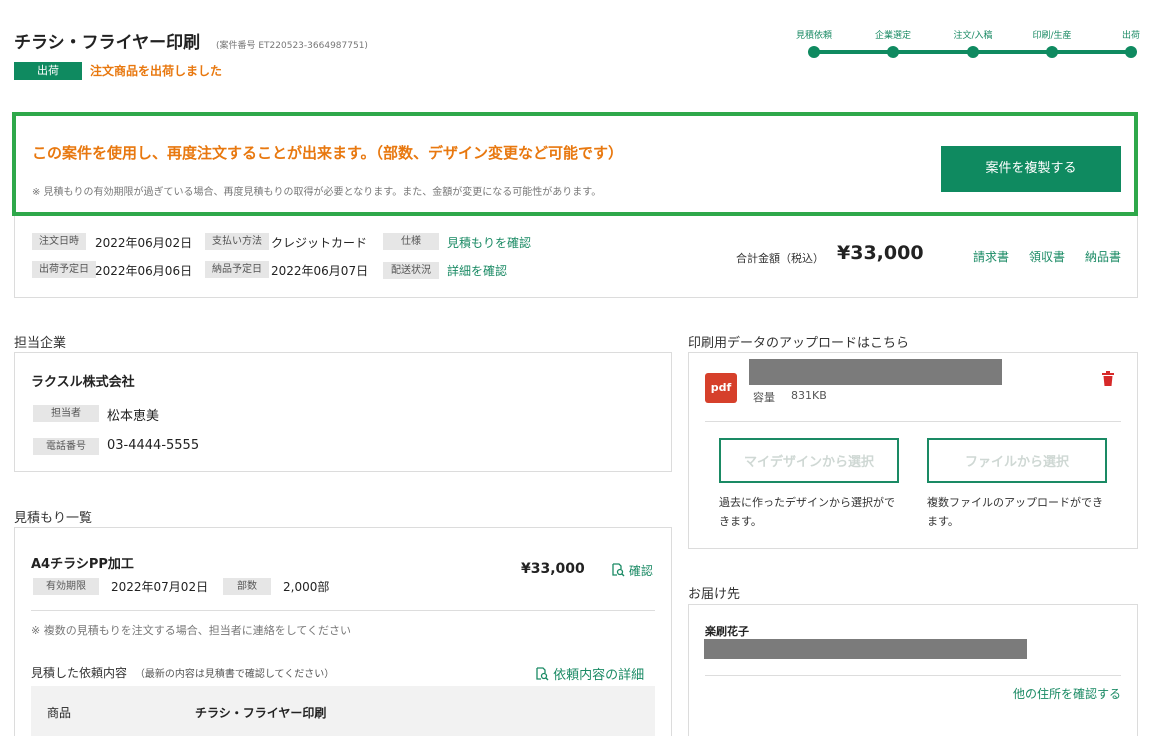  What do you see at coordinates (477, 270) in the screenshot?
I see `shipping-detail-link: 詳細を確認` at bounding box center [477, 270].